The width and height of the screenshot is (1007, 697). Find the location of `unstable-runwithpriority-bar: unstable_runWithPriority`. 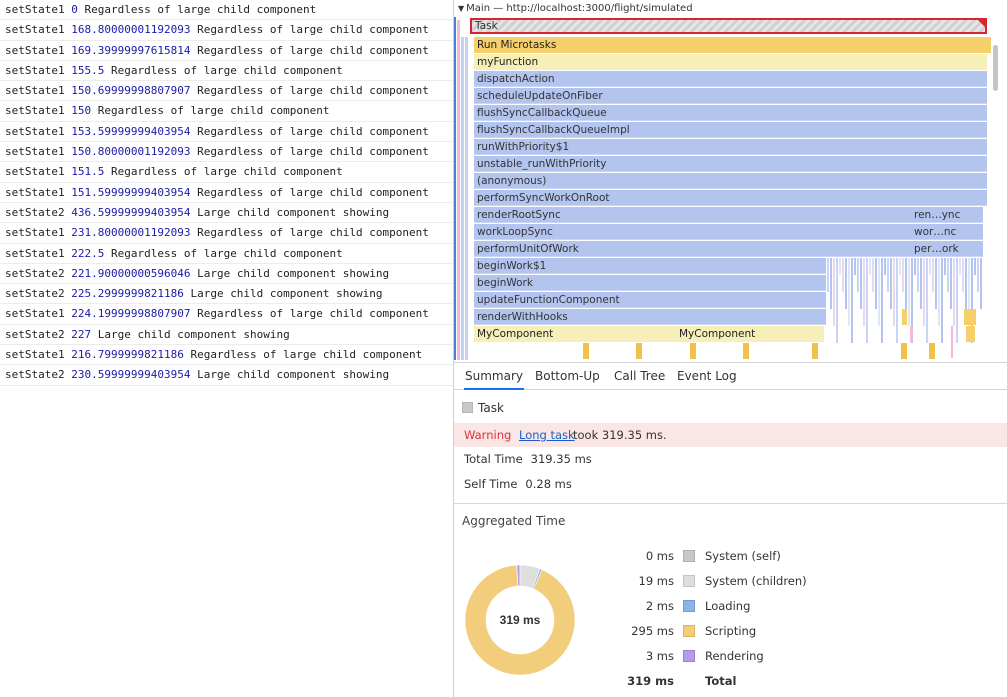

unstable-runwithpriority-bar: unstable_runWithPriority is located at coordinates (730, 164).